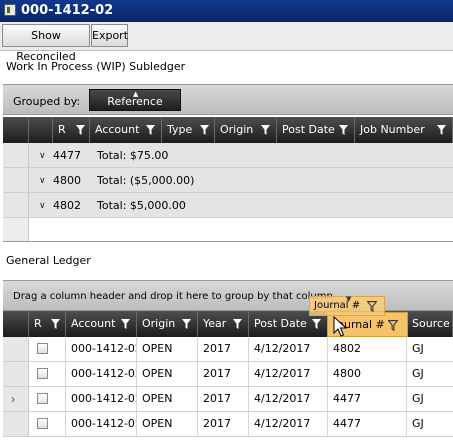 Image resolution: width=453 pixels, height=445 pixels. Describe the element at coordinates (136, 94) in the screenshot. I see `sort-caret-icon: ▲` at that location.